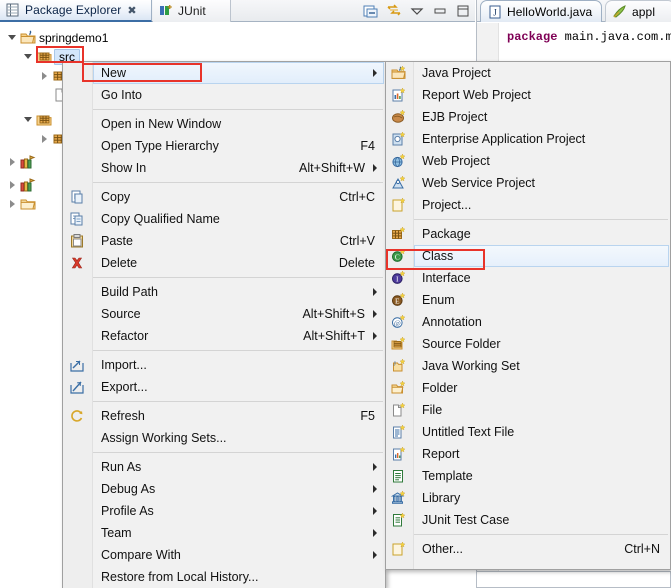  Describe the element at coordinates (528, 498) in the screenshot. I see `submenu-item-library: Library` at that location.